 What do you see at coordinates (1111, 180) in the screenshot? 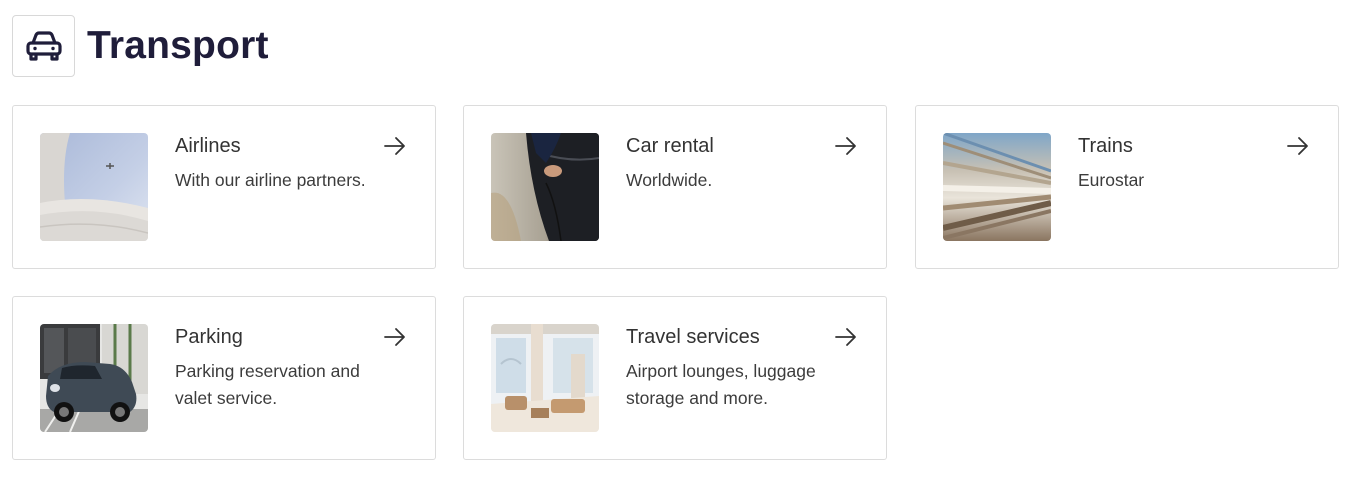
I see `card-description: Eurostar` at bounding box center [1111, 180].